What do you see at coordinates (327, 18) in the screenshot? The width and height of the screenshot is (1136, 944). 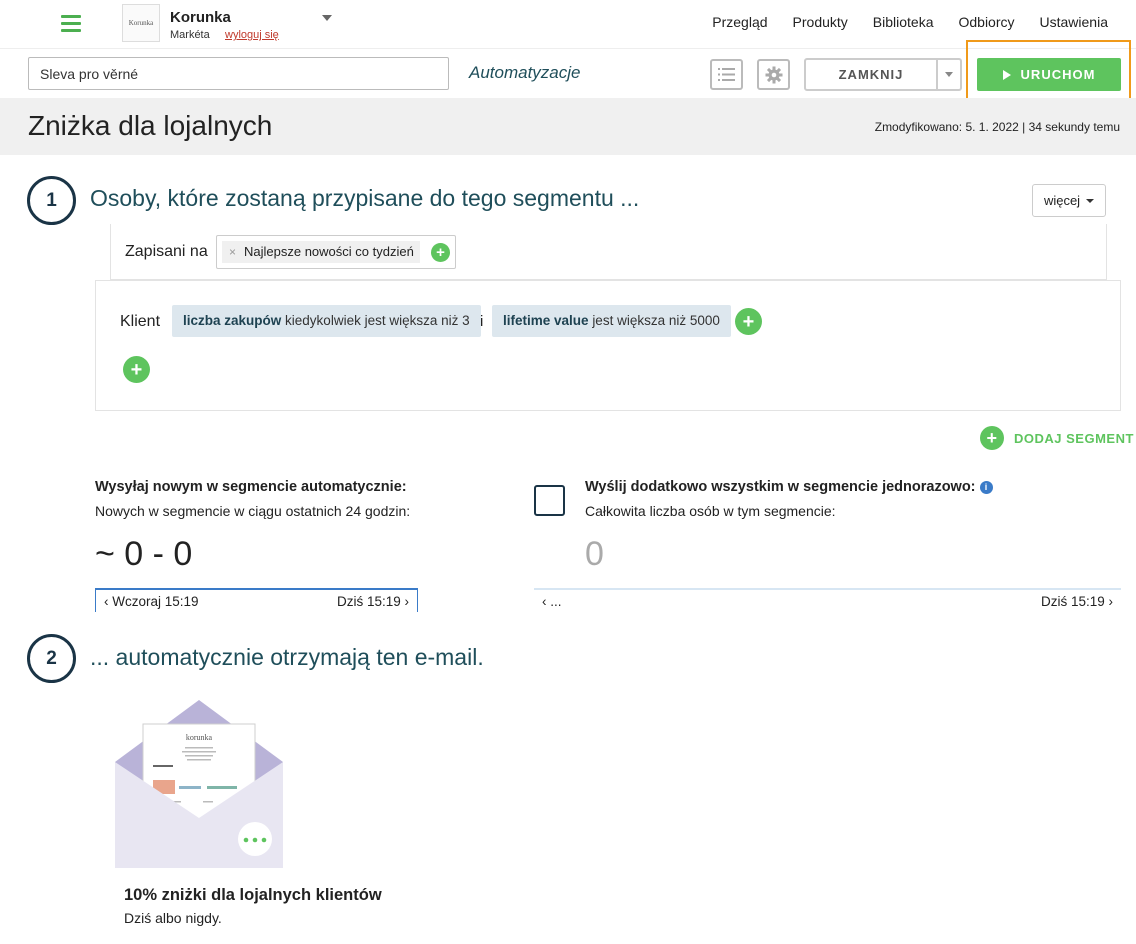 I see `account-dropdown-icon` at bounding box center [327, 18].